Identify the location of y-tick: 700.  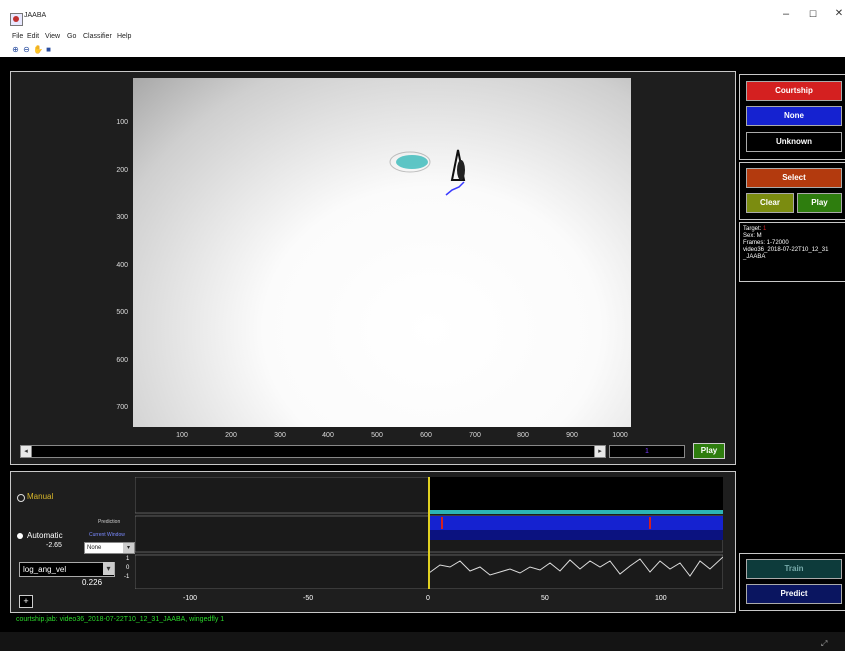
(122, 407).